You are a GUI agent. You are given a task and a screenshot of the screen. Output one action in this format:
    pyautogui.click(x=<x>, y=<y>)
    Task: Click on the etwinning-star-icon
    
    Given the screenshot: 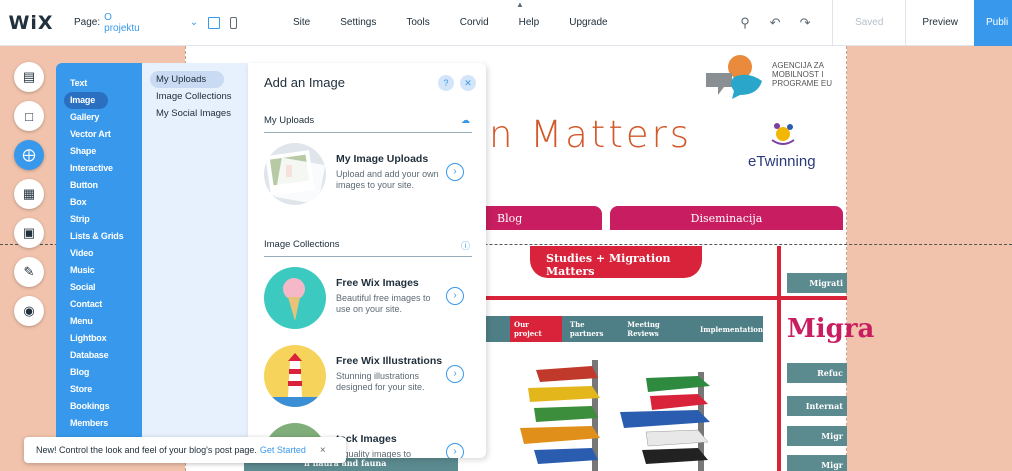 What is the action you would take?
    pyautogui.click(x=783, y=134)
    